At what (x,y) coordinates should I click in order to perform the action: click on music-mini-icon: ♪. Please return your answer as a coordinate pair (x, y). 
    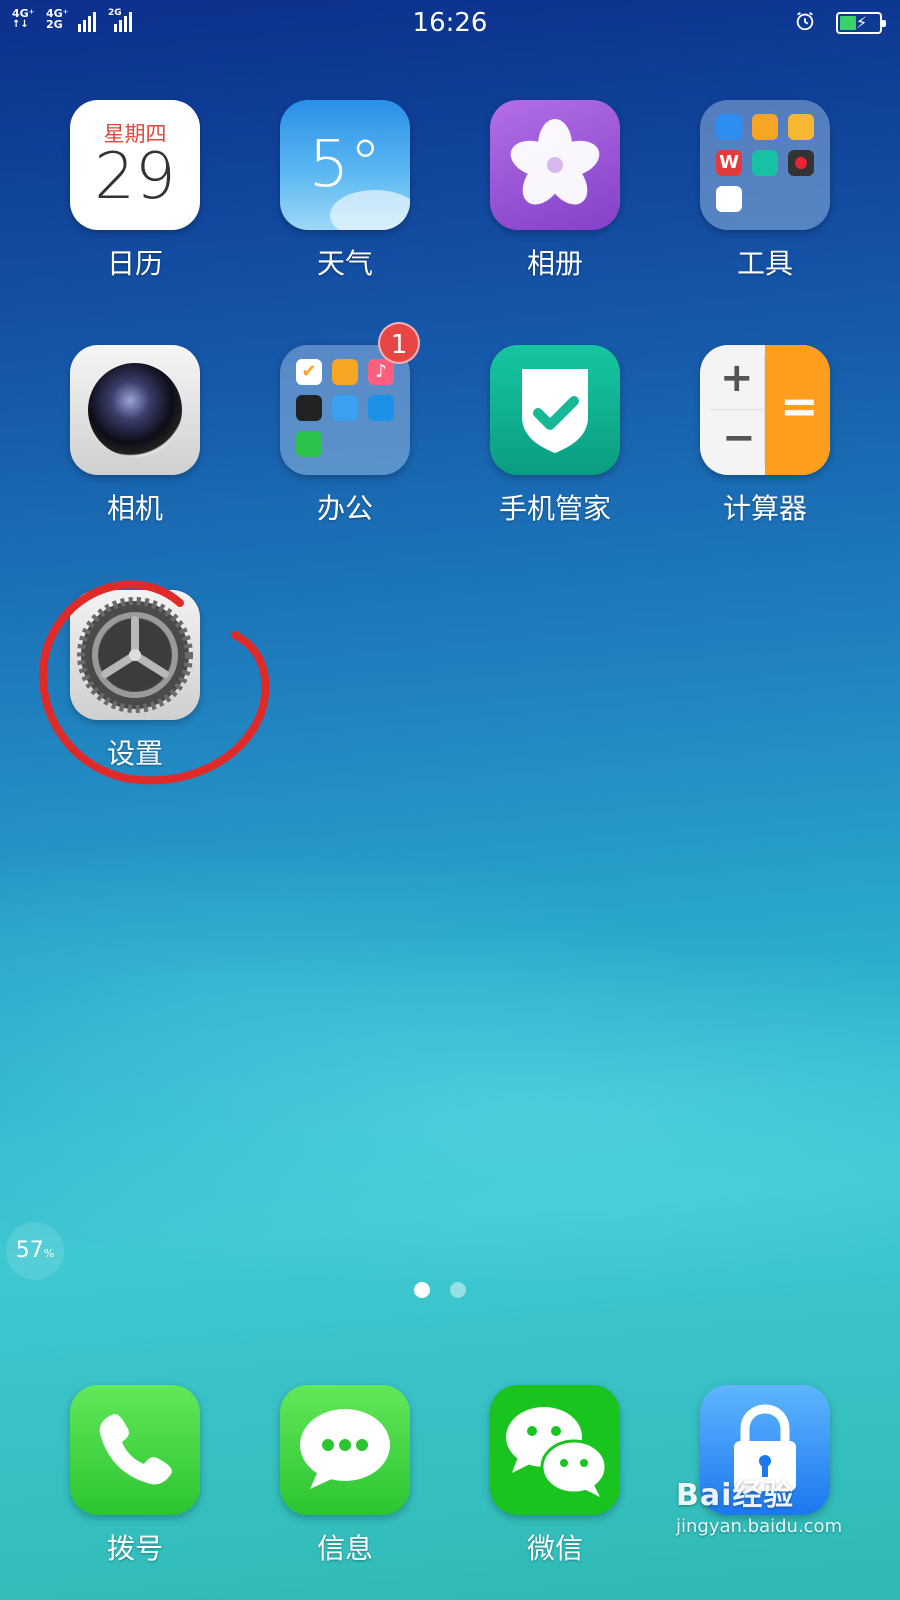
    Looking at the image, I should click on (381, 372).